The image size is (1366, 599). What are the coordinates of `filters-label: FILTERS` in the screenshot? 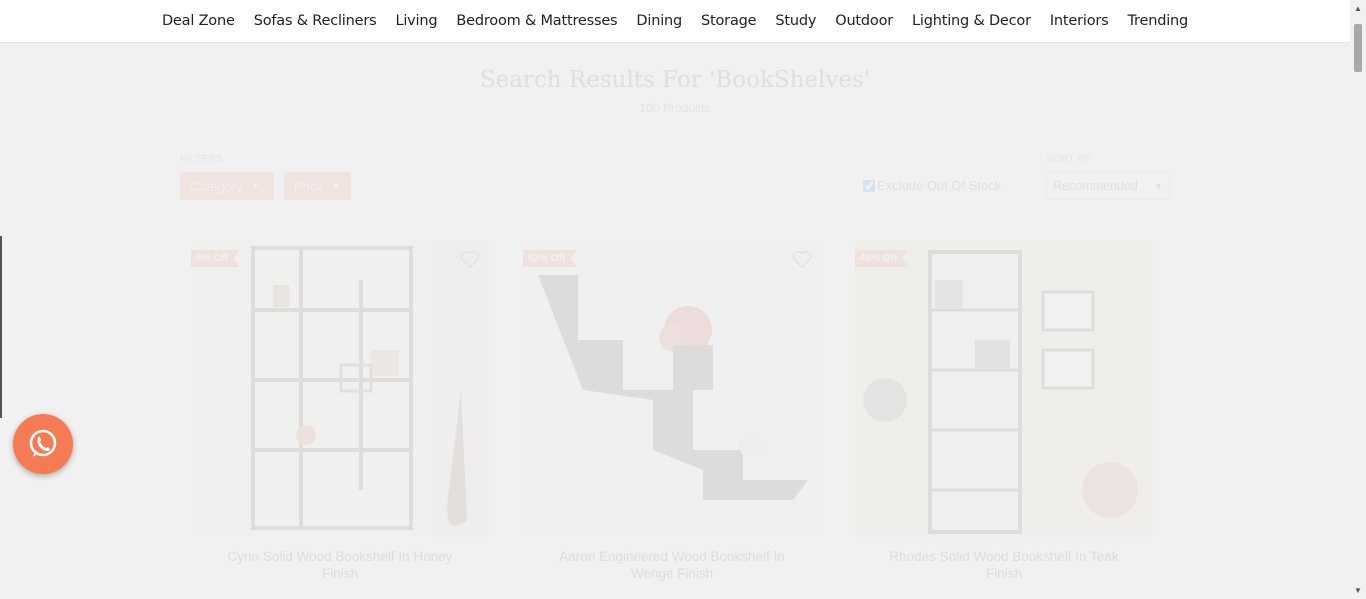 It's located at (201, 159).